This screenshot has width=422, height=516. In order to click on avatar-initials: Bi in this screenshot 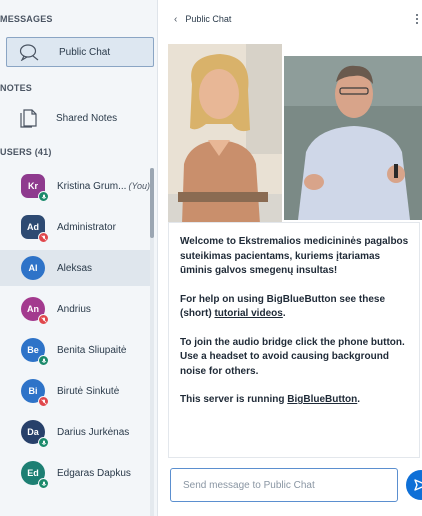, I will do `click(33, 391)`.